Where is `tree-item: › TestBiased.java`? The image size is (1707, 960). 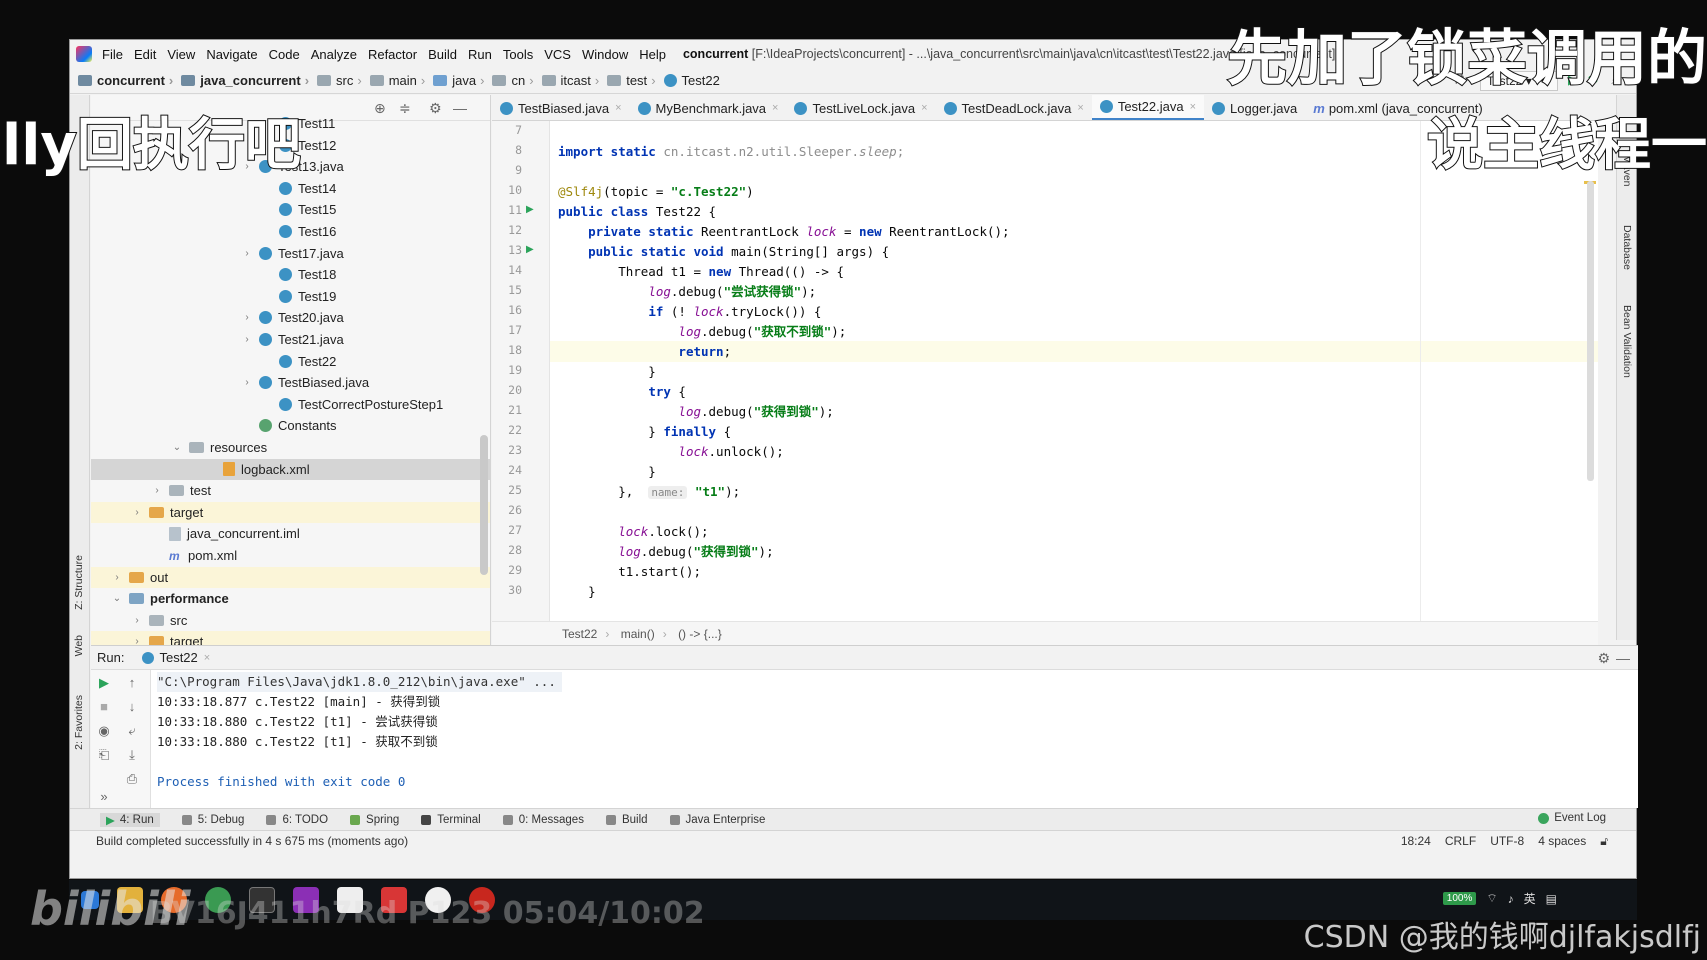
tree-item: › TestBiased.java is located at coordinates (290, 382).